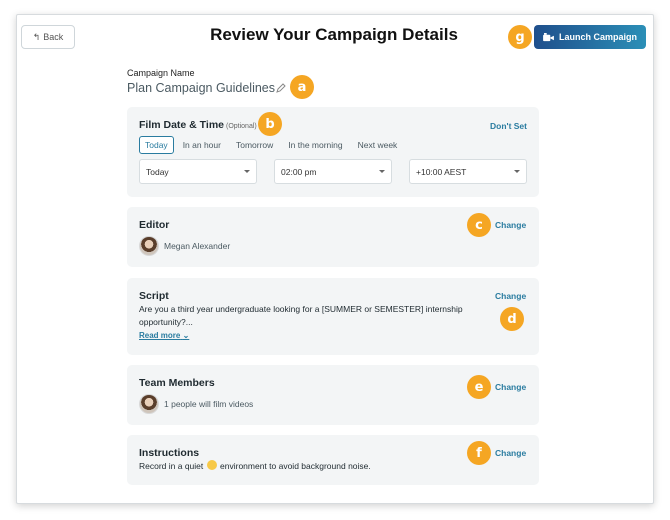  Describe the element at coordinates (479, 453) in the screenshot. I see `annotation-badge-f: f` at that location.